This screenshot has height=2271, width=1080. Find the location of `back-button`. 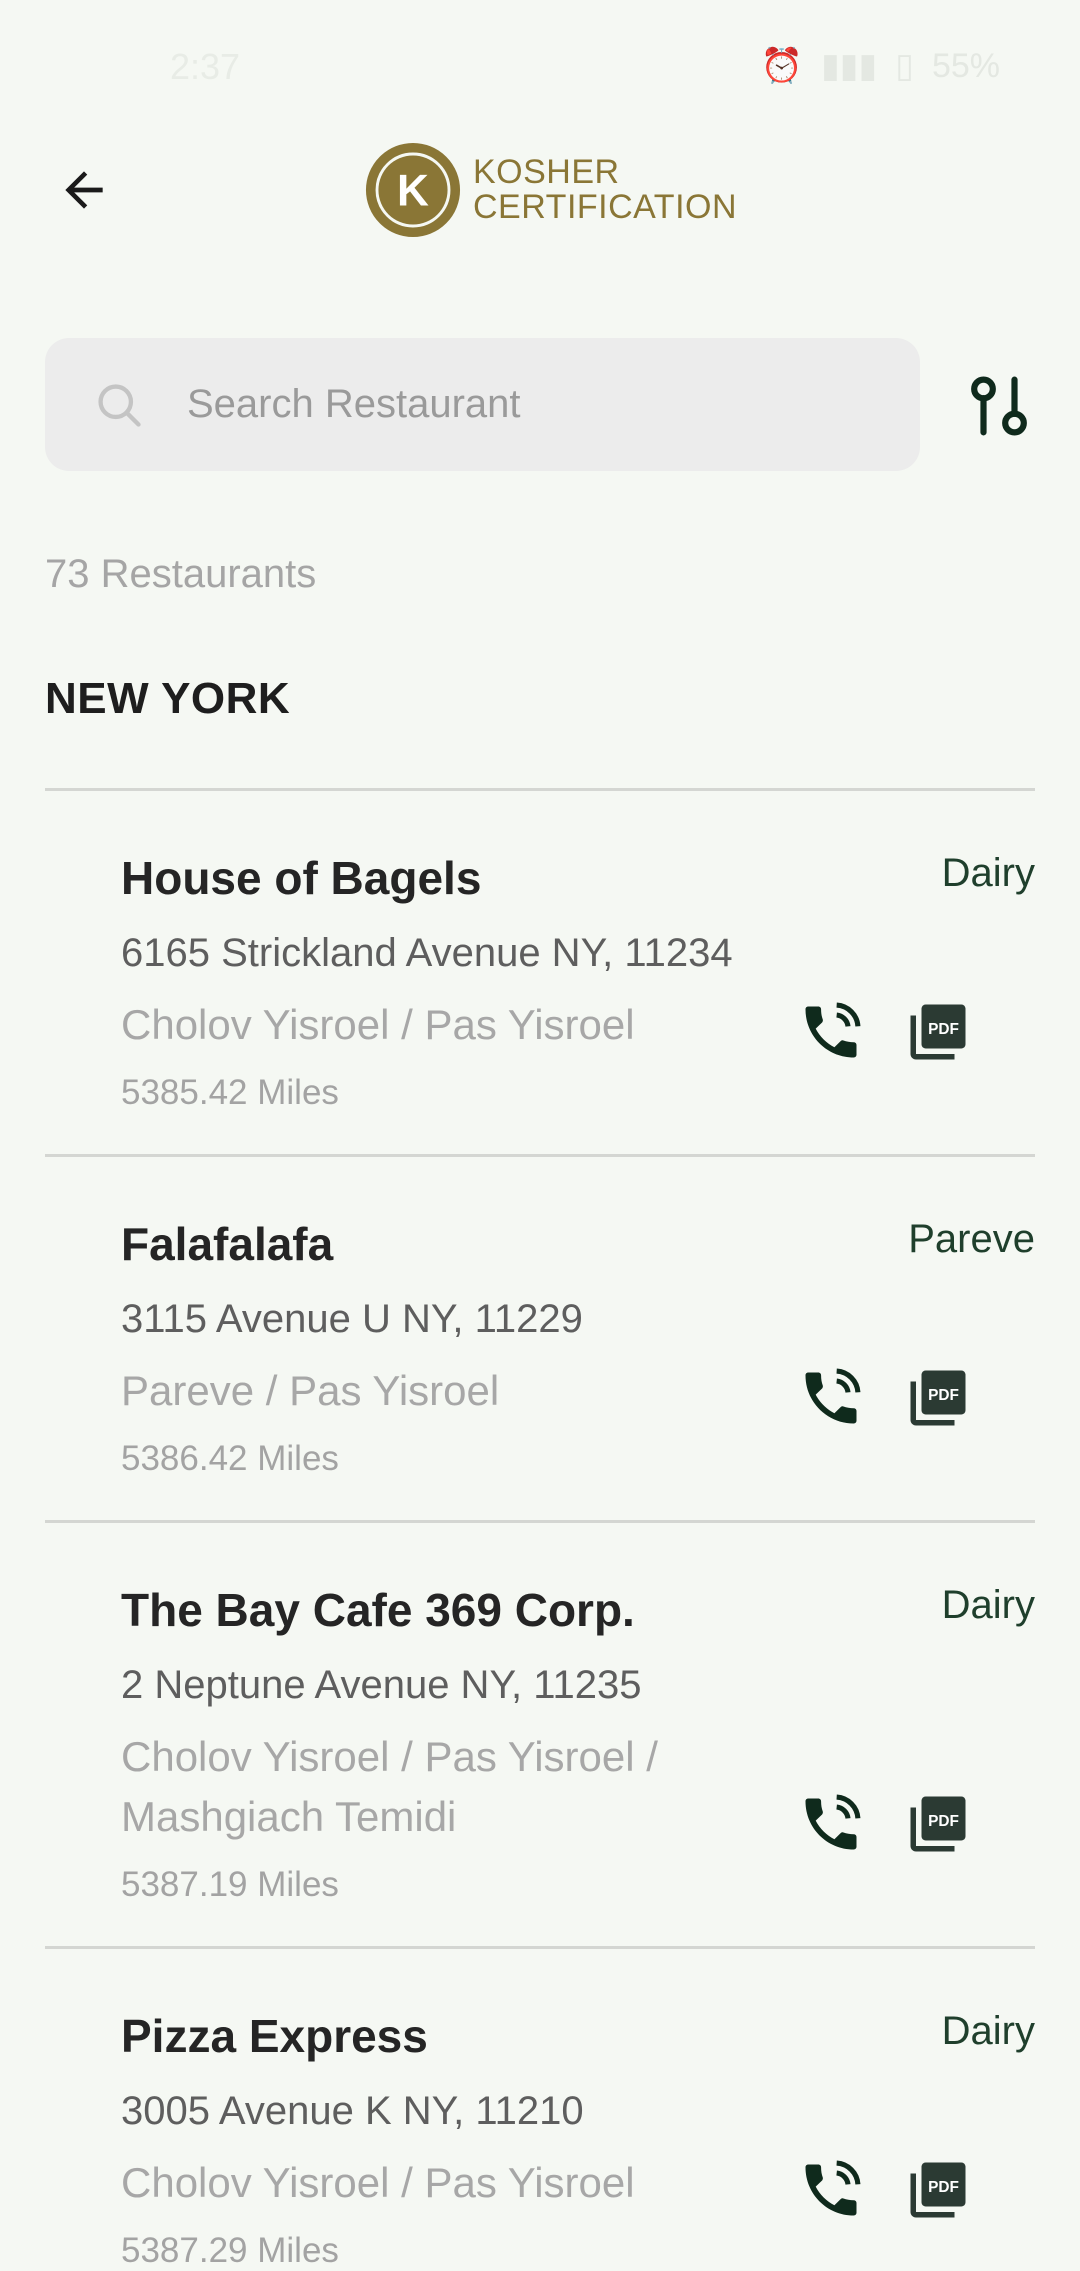

back-button is located at coordinates (84, 190).